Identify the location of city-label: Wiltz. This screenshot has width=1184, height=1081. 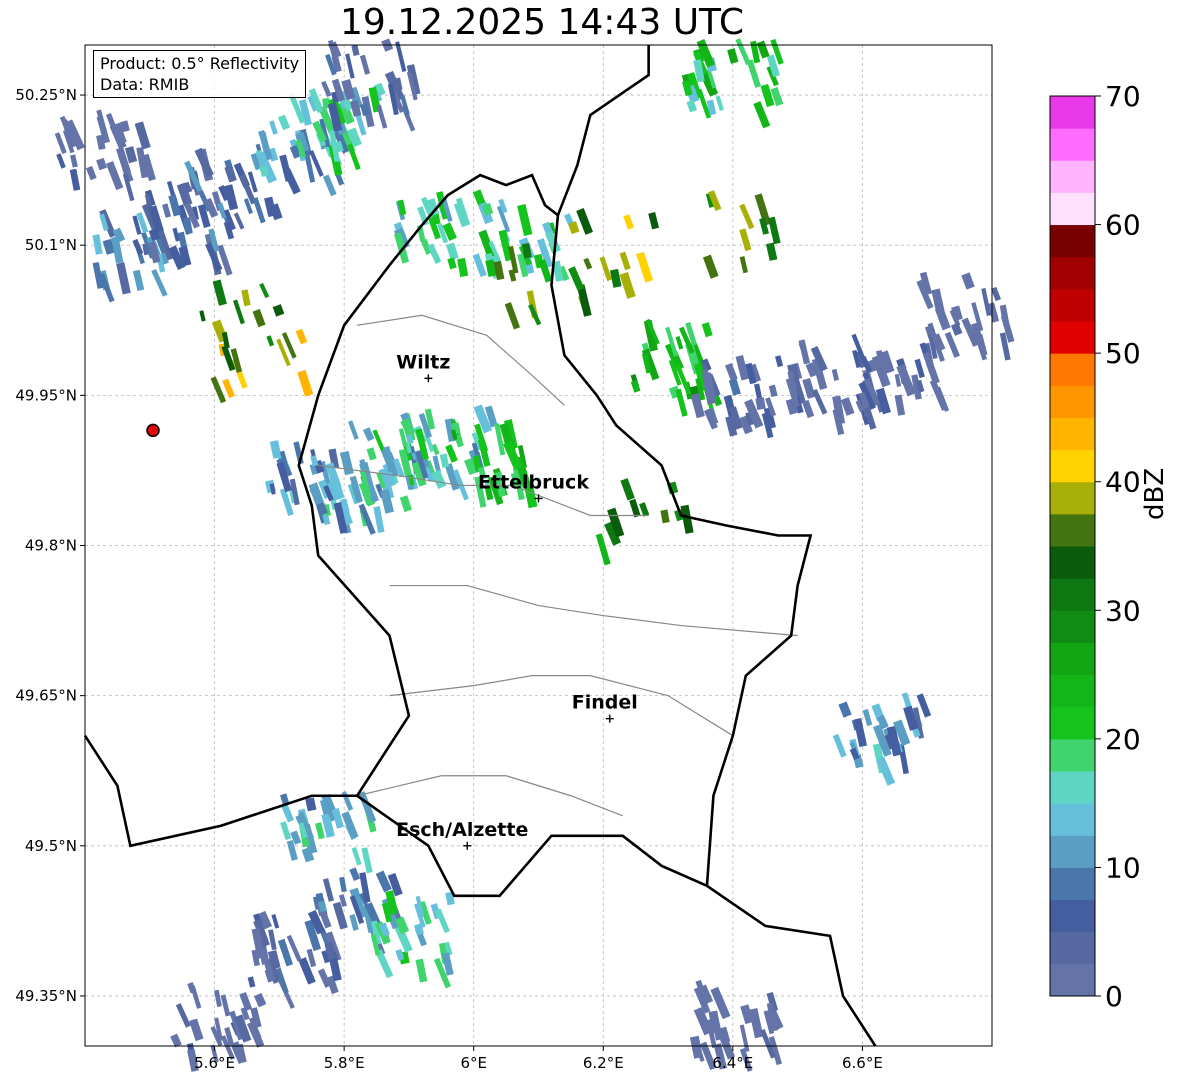
(423, 362).